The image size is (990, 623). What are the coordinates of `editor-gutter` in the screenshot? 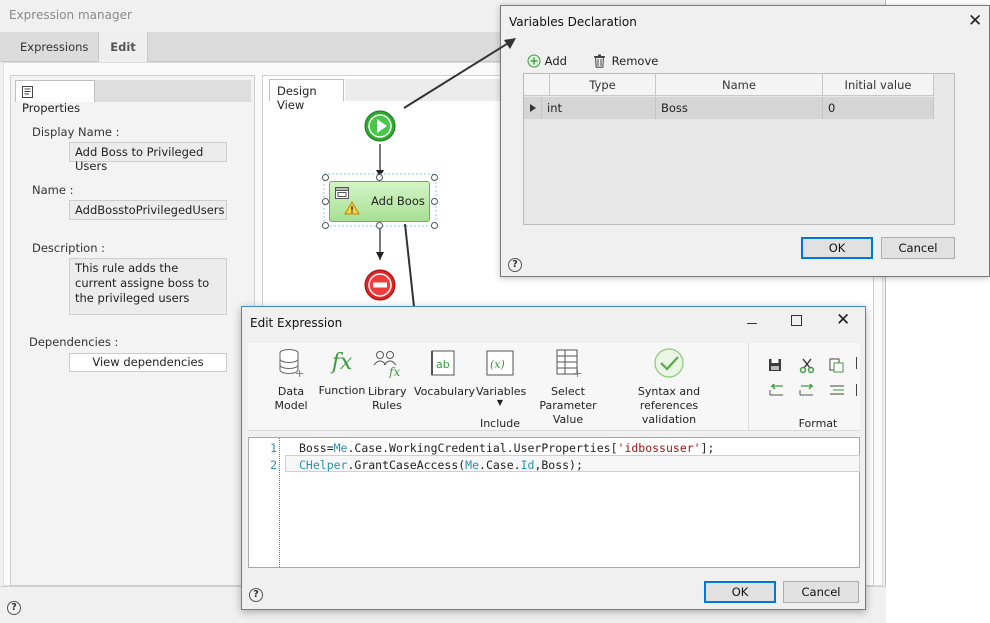 It's located at (279, 502).